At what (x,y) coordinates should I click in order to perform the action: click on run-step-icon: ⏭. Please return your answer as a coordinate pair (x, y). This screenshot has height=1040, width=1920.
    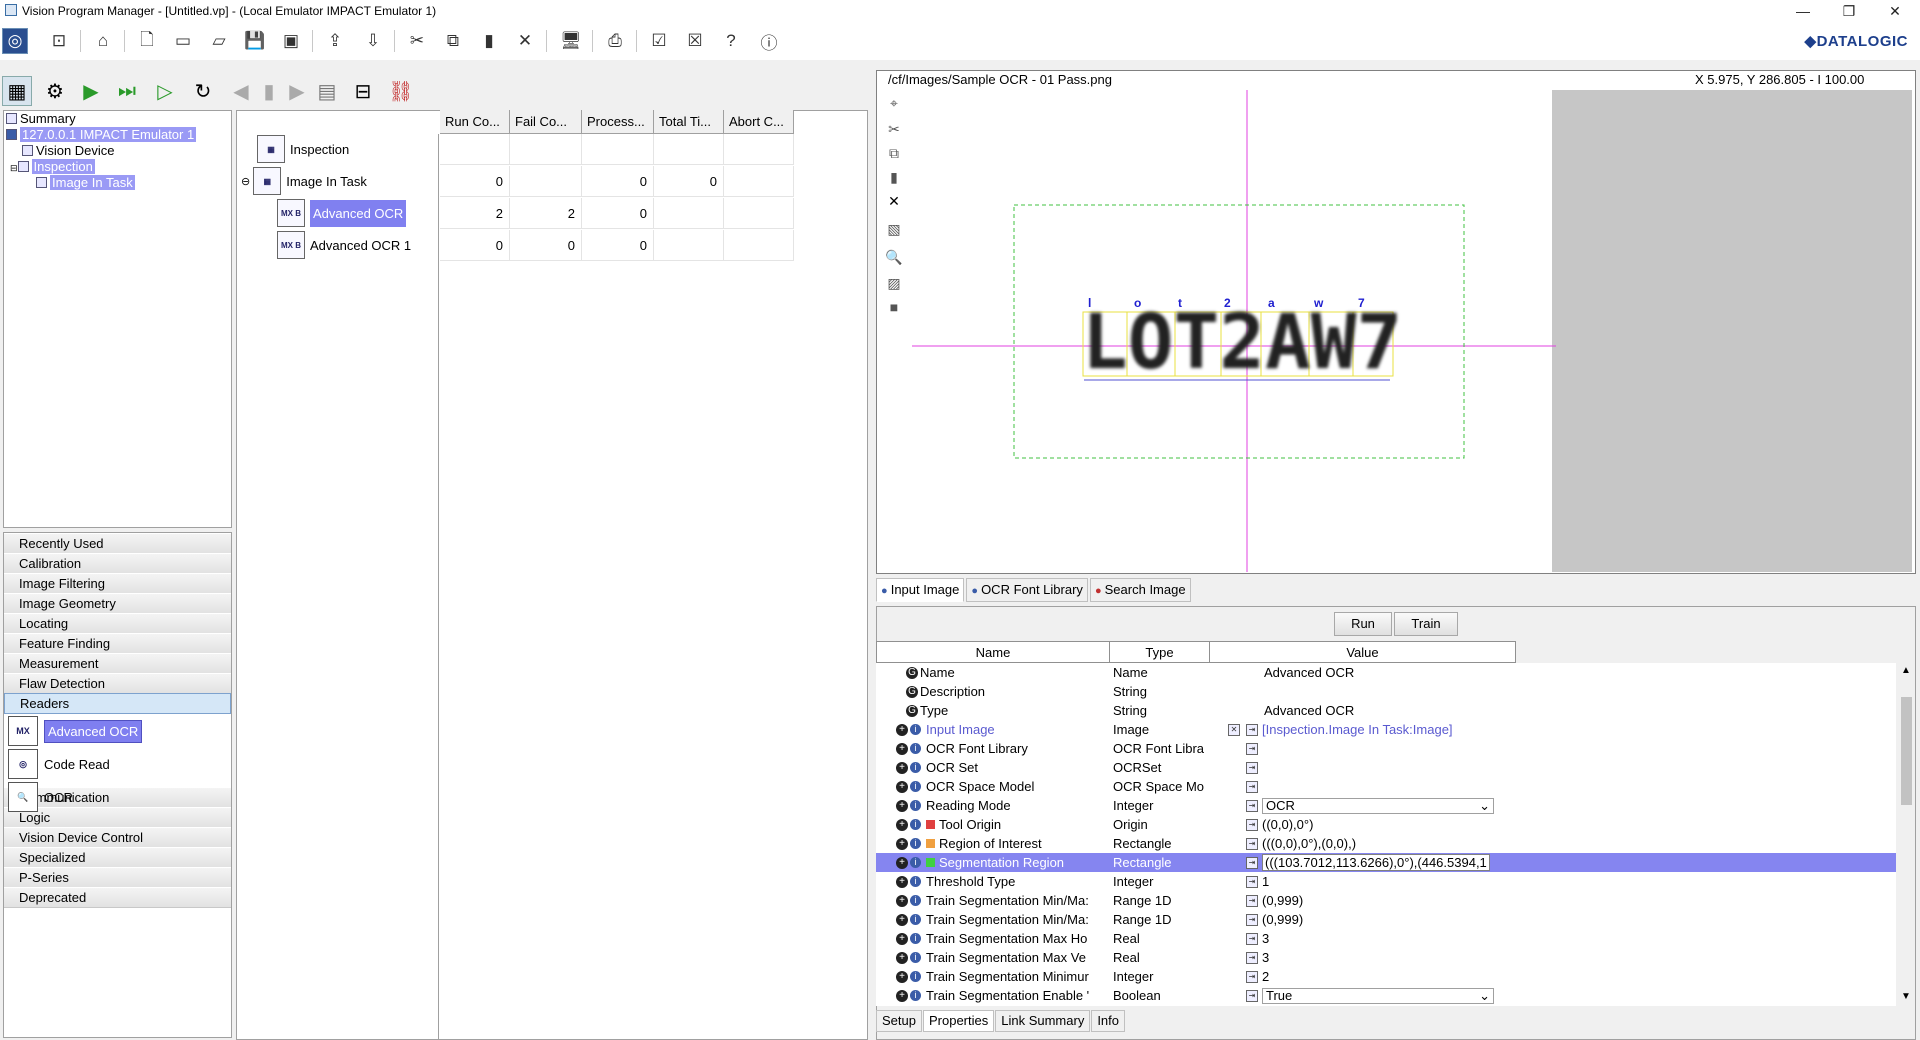
    Looking at the image, I should click on (127, 91).